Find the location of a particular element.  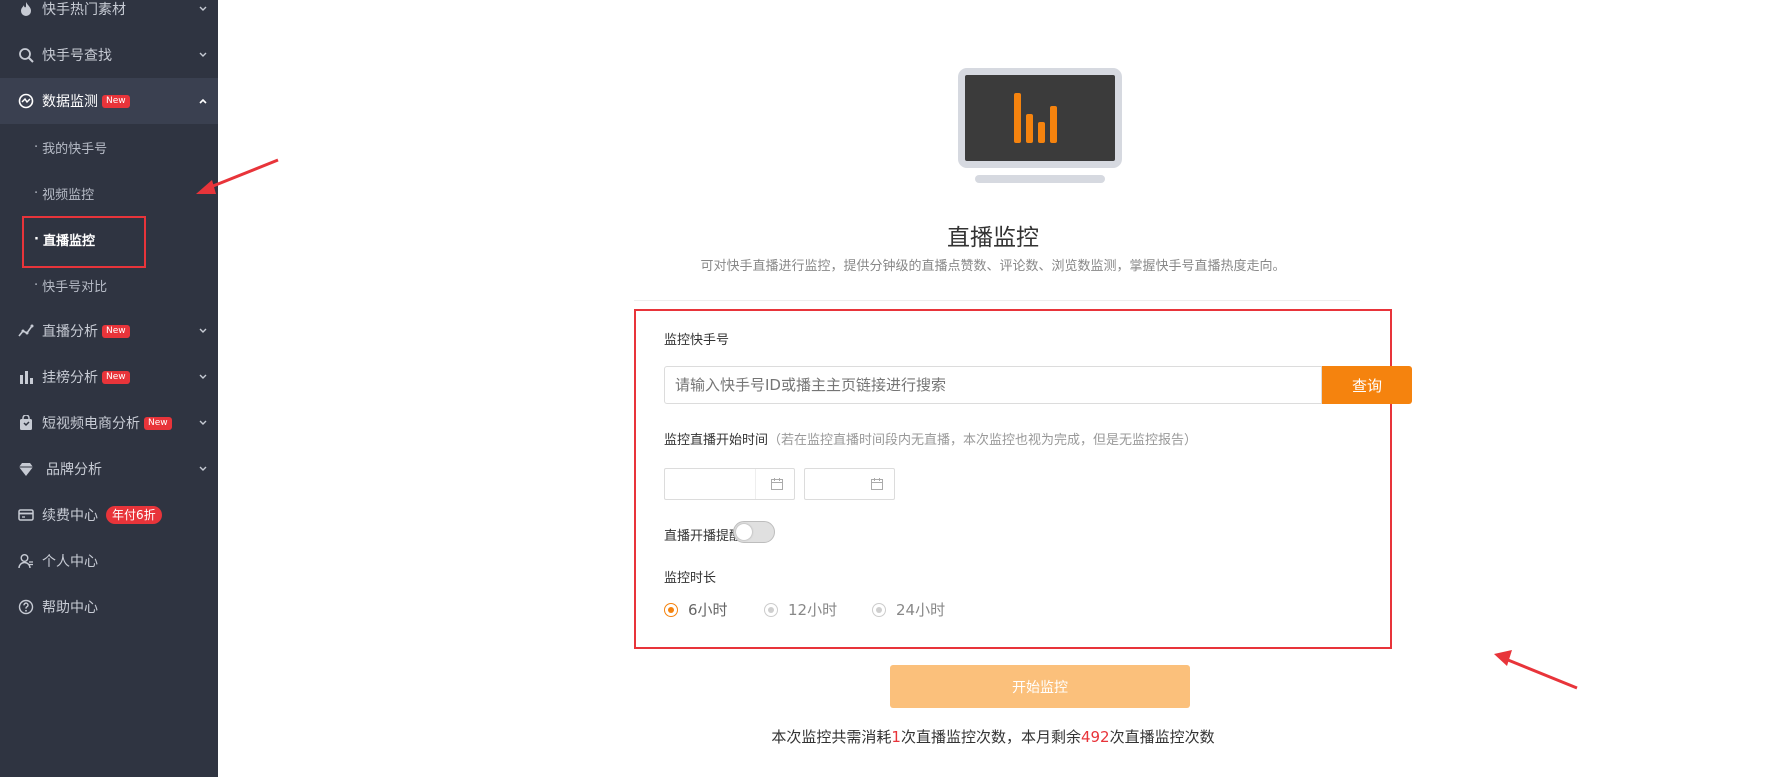

sidebar-subitem-account-compare: · 快手号对比 is located at coordinates (109, 285).